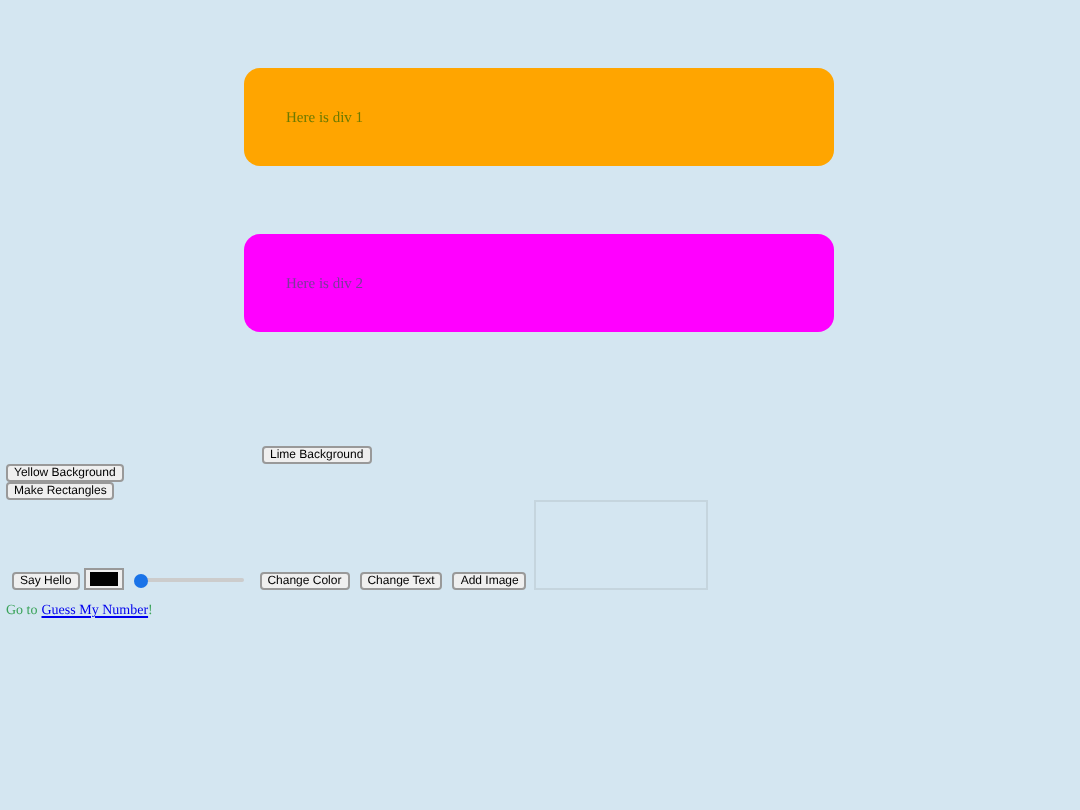  What do you see at coordinates (103, 579) in the screenshot?
I see `color-picker` at bounding box center [103, 579].